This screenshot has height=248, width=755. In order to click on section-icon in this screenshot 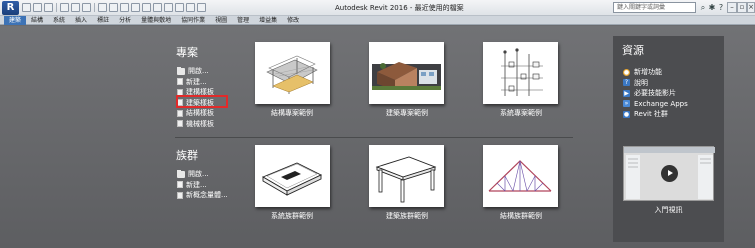, I will do `click(157, 7)`.